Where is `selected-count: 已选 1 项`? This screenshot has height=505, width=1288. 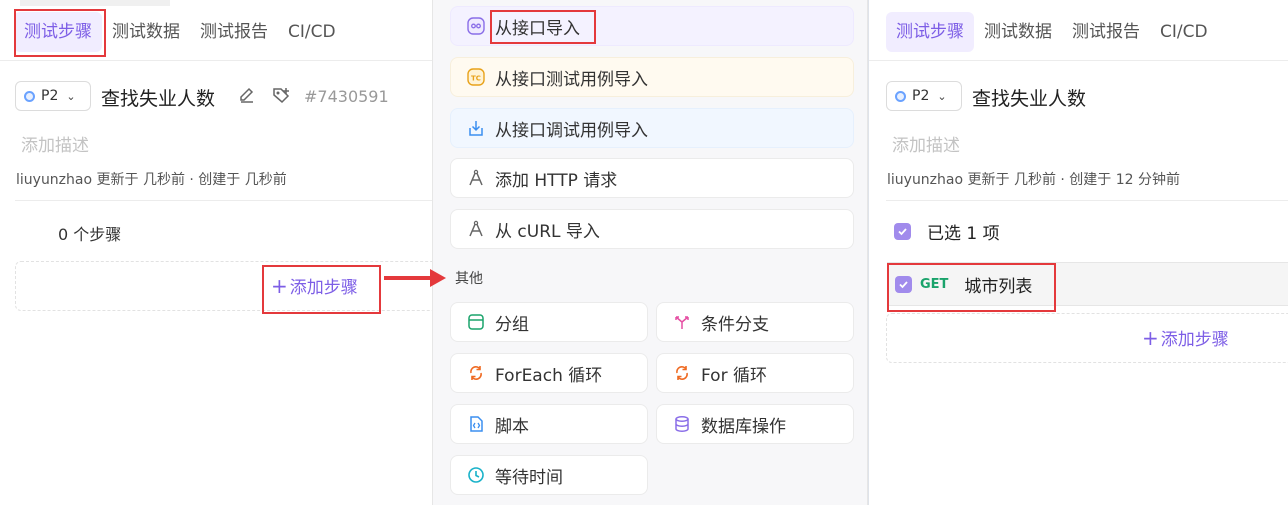
selected-count: 已选 1 项 is located at coordinates (963, 234).